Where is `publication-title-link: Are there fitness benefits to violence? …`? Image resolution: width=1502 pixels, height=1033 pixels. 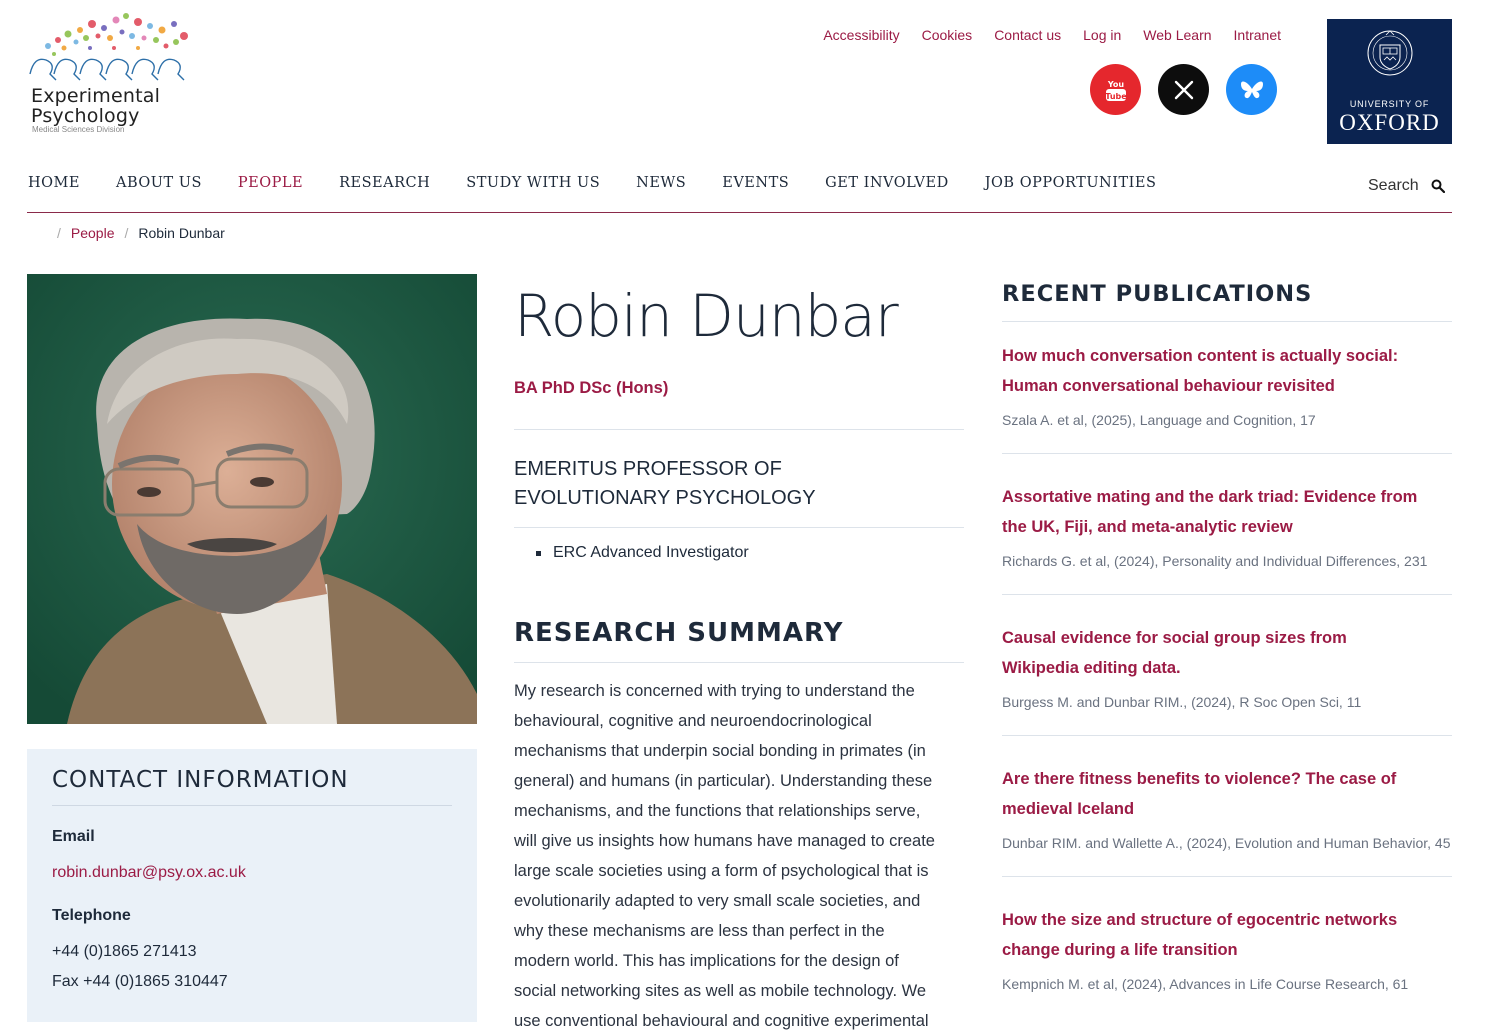 publication-title-link: Are there fitness benefits to violence? … is located at coordinates (1227, 794).